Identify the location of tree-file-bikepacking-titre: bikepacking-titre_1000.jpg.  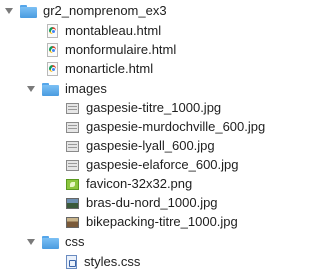
(152, 222).